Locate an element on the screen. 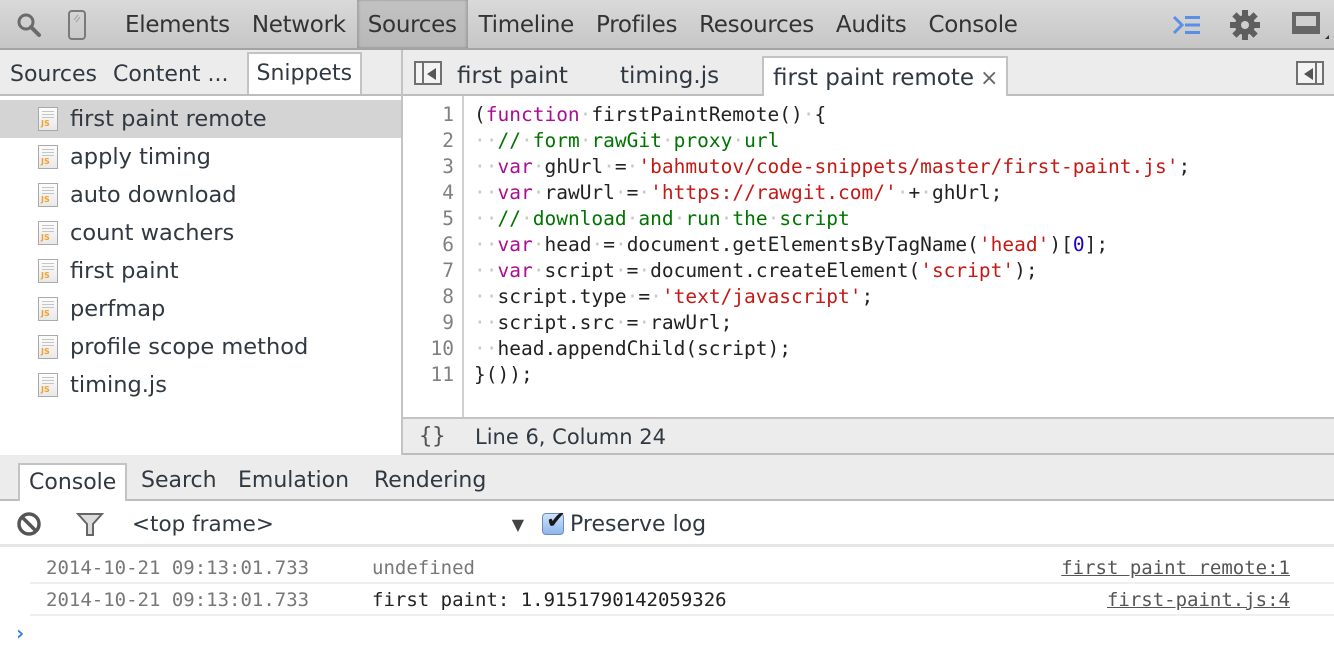  dock-icon is located at coordinates (1309, 25).